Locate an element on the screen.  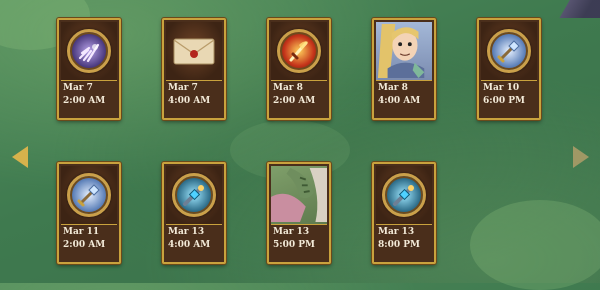
event-card-6: Mar 11 2:00 AM is located at coordinates (89, 213).